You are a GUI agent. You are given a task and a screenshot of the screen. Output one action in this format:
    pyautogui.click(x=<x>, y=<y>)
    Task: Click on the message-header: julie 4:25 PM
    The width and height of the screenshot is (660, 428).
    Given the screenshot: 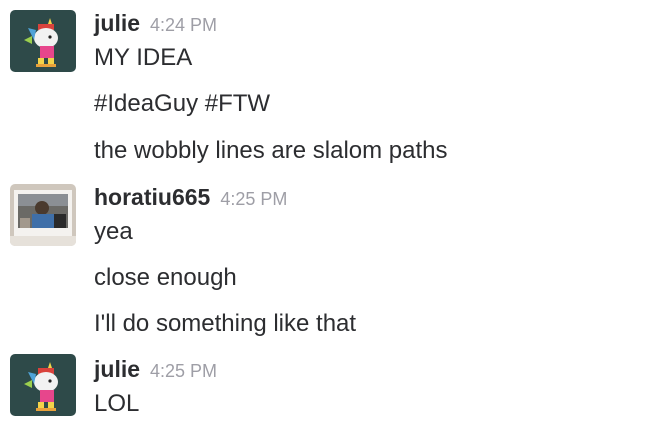 What is the action you would take?
    pyautogui.click(x=155, y=369)
    